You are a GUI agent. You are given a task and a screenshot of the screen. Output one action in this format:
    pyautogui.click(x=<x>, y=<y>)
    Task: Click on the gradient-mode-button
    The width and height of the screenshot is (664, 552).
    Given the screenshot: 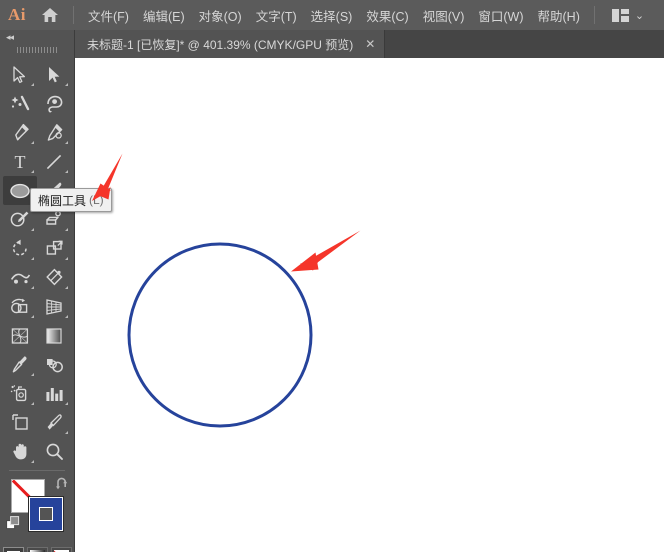 What is the action you would take?
    pyautogui.click(x=37, y=549)
    